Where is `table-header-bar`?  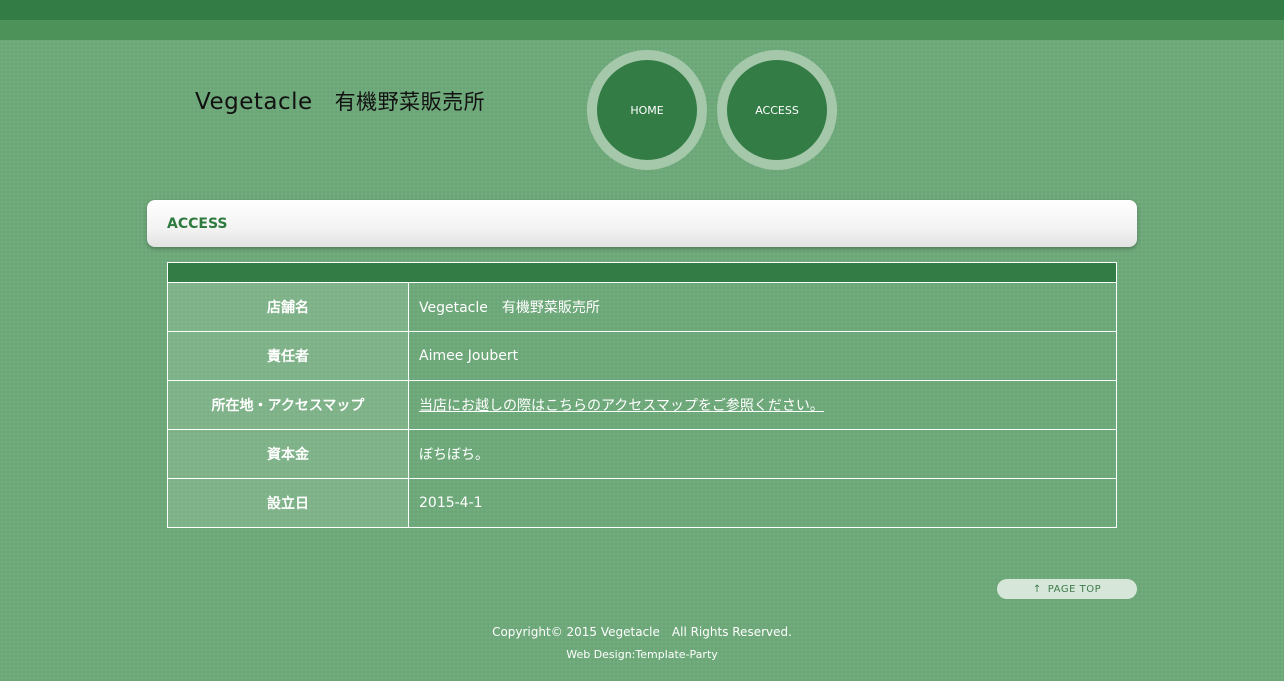 table-header-bar is located at coordinates (642, 272).